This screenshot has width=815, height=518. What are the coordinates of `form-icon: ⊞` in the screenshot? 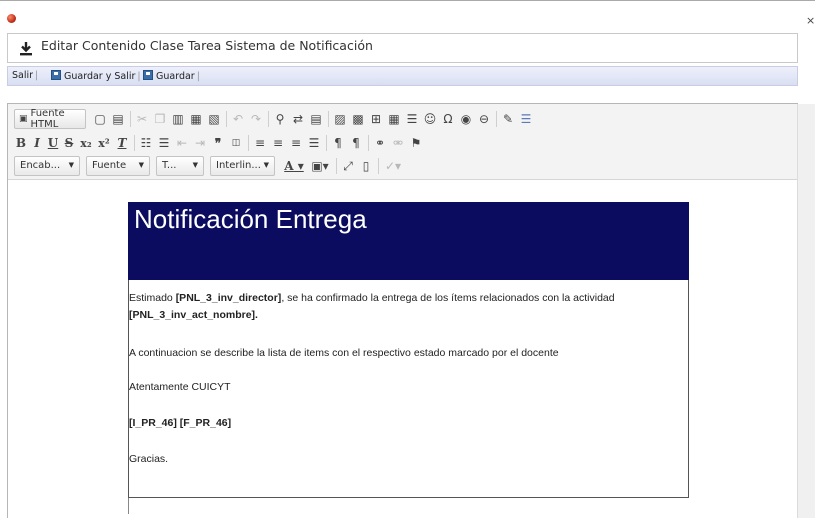 It's located at (376, 119).